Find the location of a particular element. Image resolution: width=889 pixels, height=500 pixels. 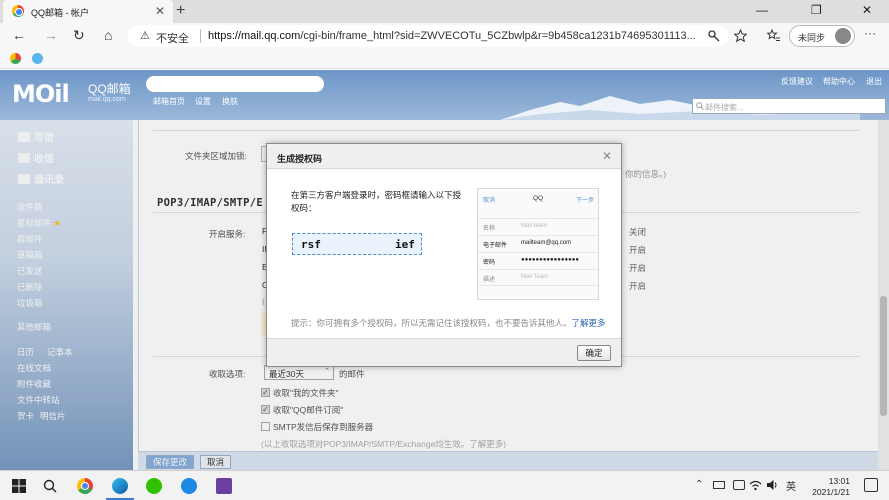

change-skin-link: 换肤 is located at coordinates (230, 101).